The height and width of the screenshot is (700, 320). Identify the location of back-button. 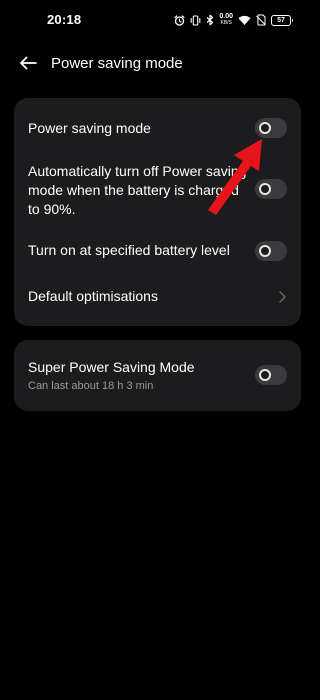
(28, 63).